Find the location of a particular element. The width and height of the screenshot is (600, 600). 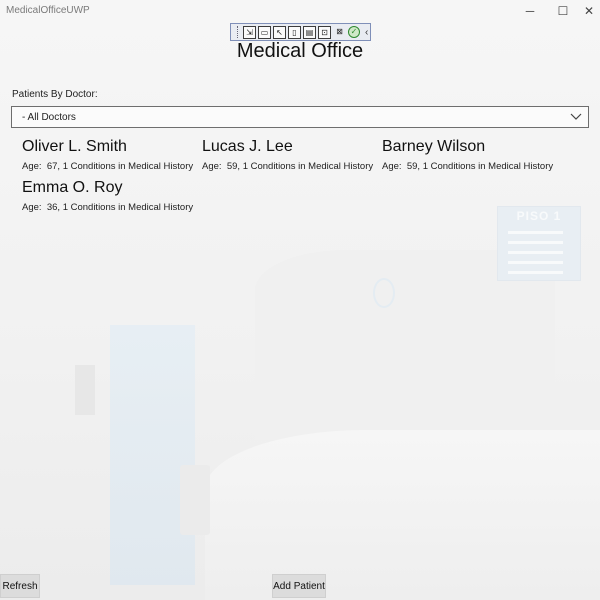

patient-name: Barney Wilson is located at coordinates (434, 146).